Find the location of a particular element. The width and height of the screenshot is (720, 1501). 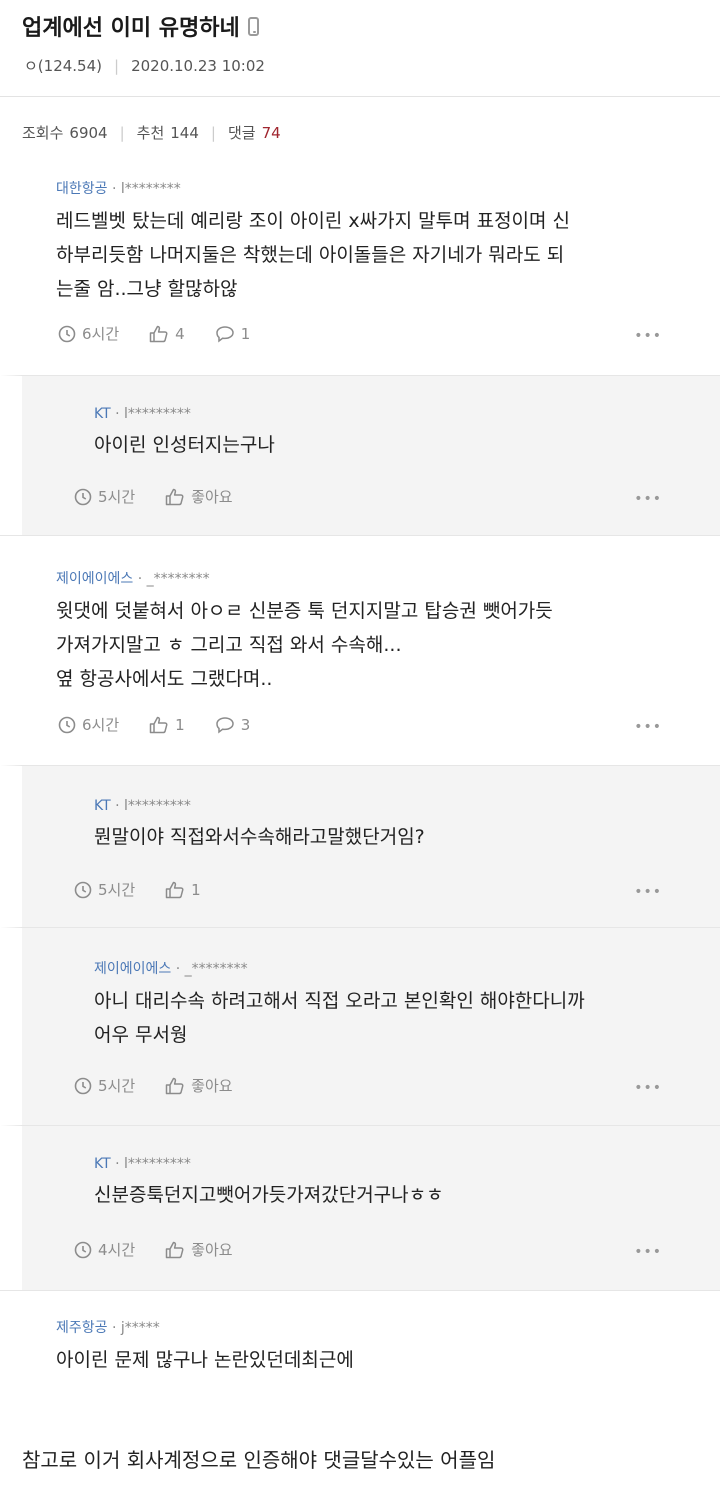

comment-author: 제주항공 · j***** is located at coordinates (388, 1327).